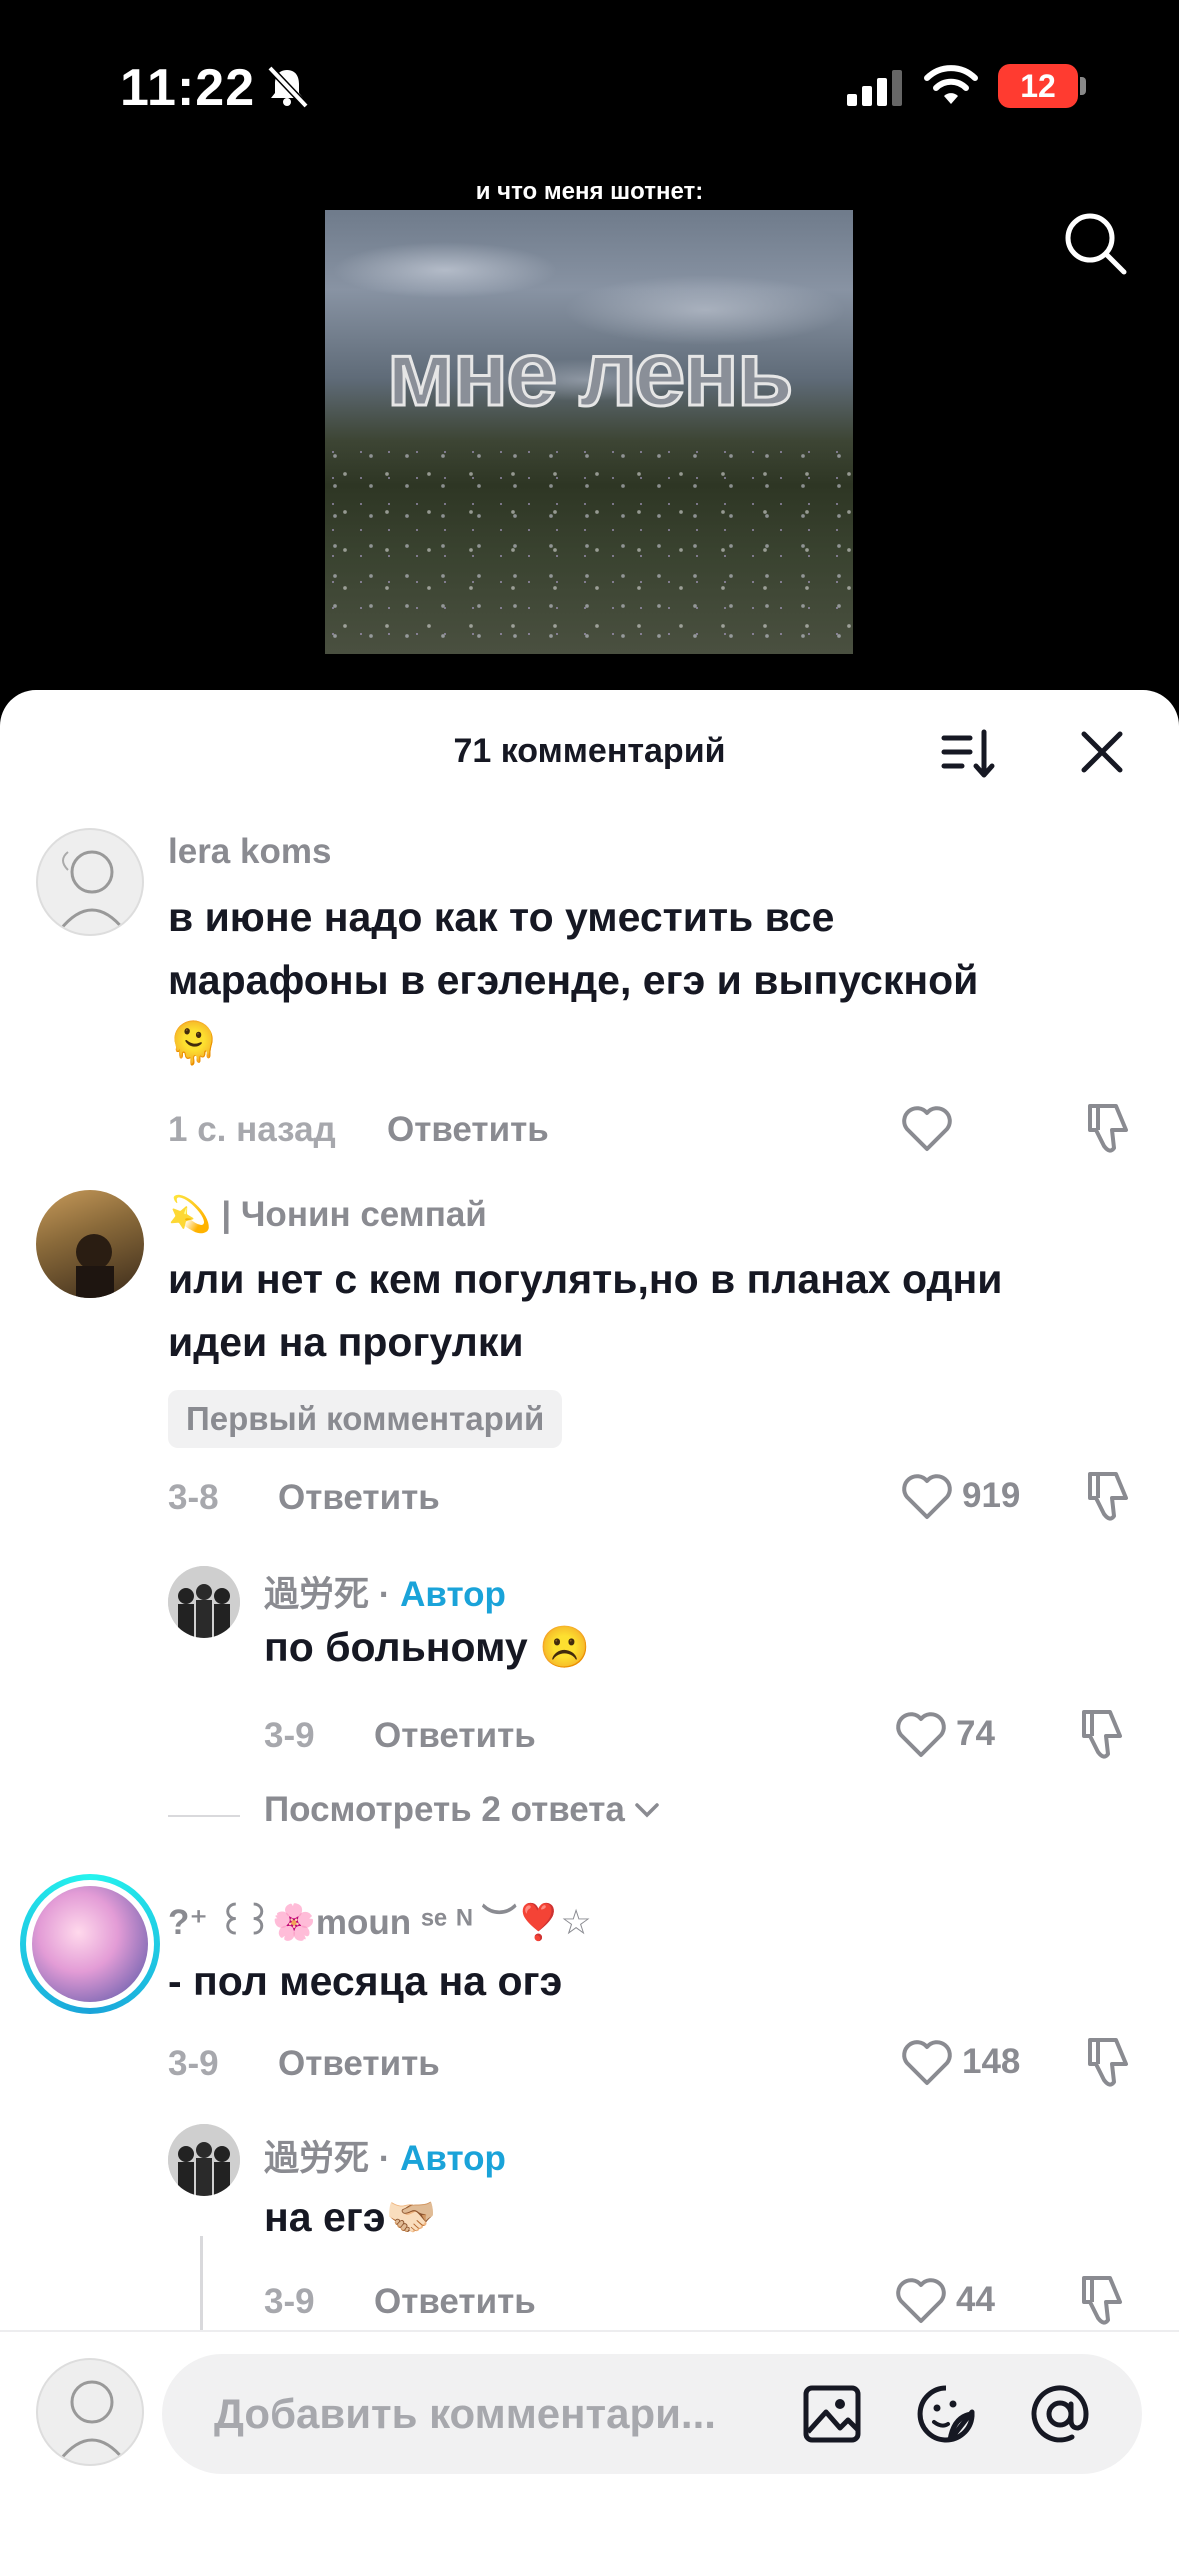 The width and height of the screenshot is (1179, 2556). I want to click on like-button: 74, so click(944, 1734).